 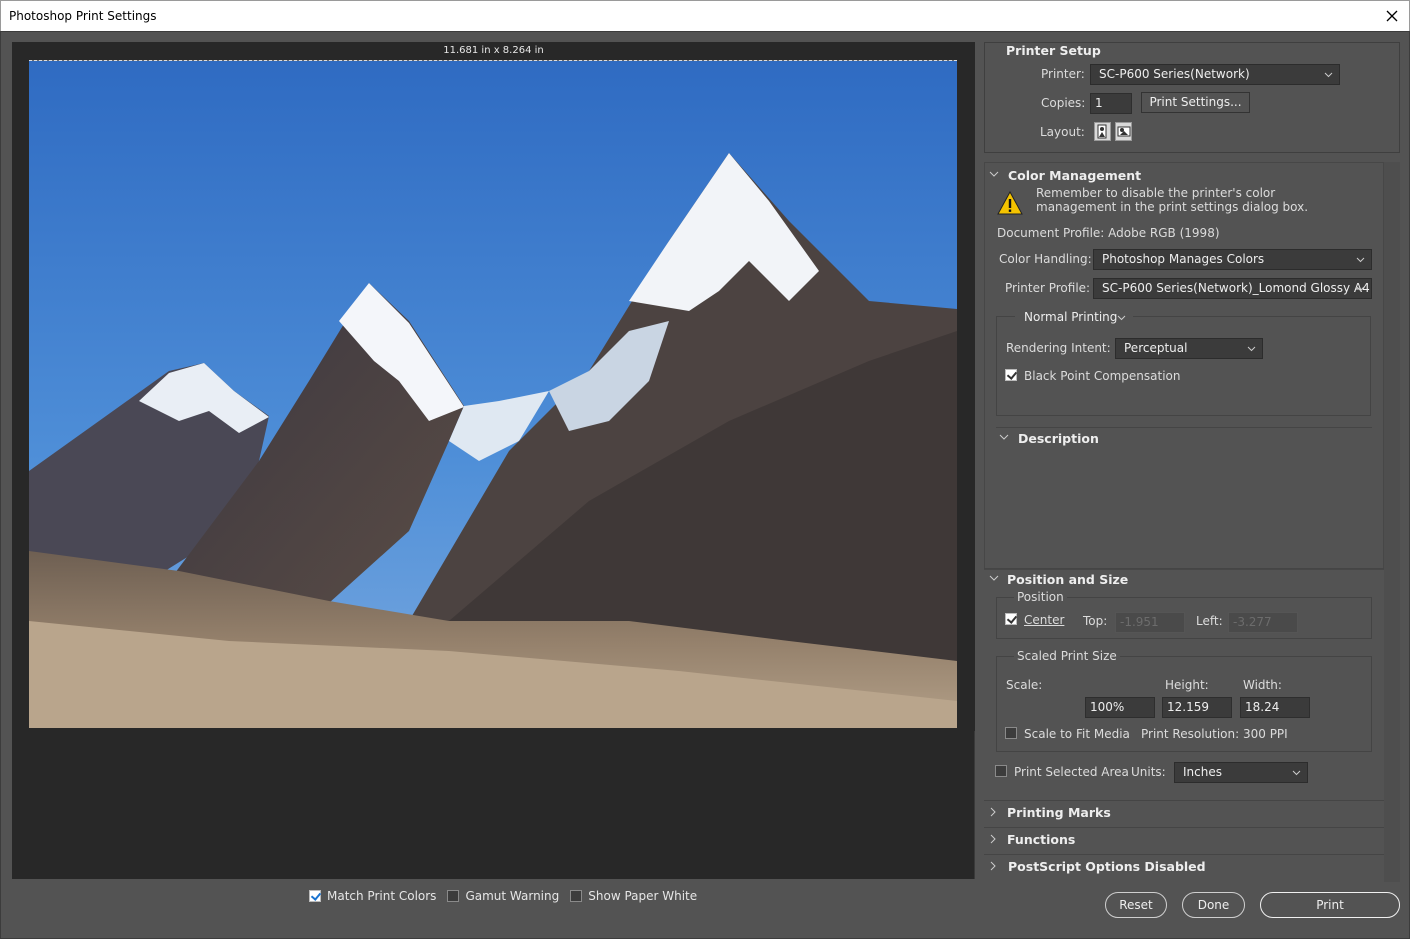 What do you see at coordinates (1136, 905) in the screenshot?
I see `reset-button: Reset` at bounding box center [1136, 905].